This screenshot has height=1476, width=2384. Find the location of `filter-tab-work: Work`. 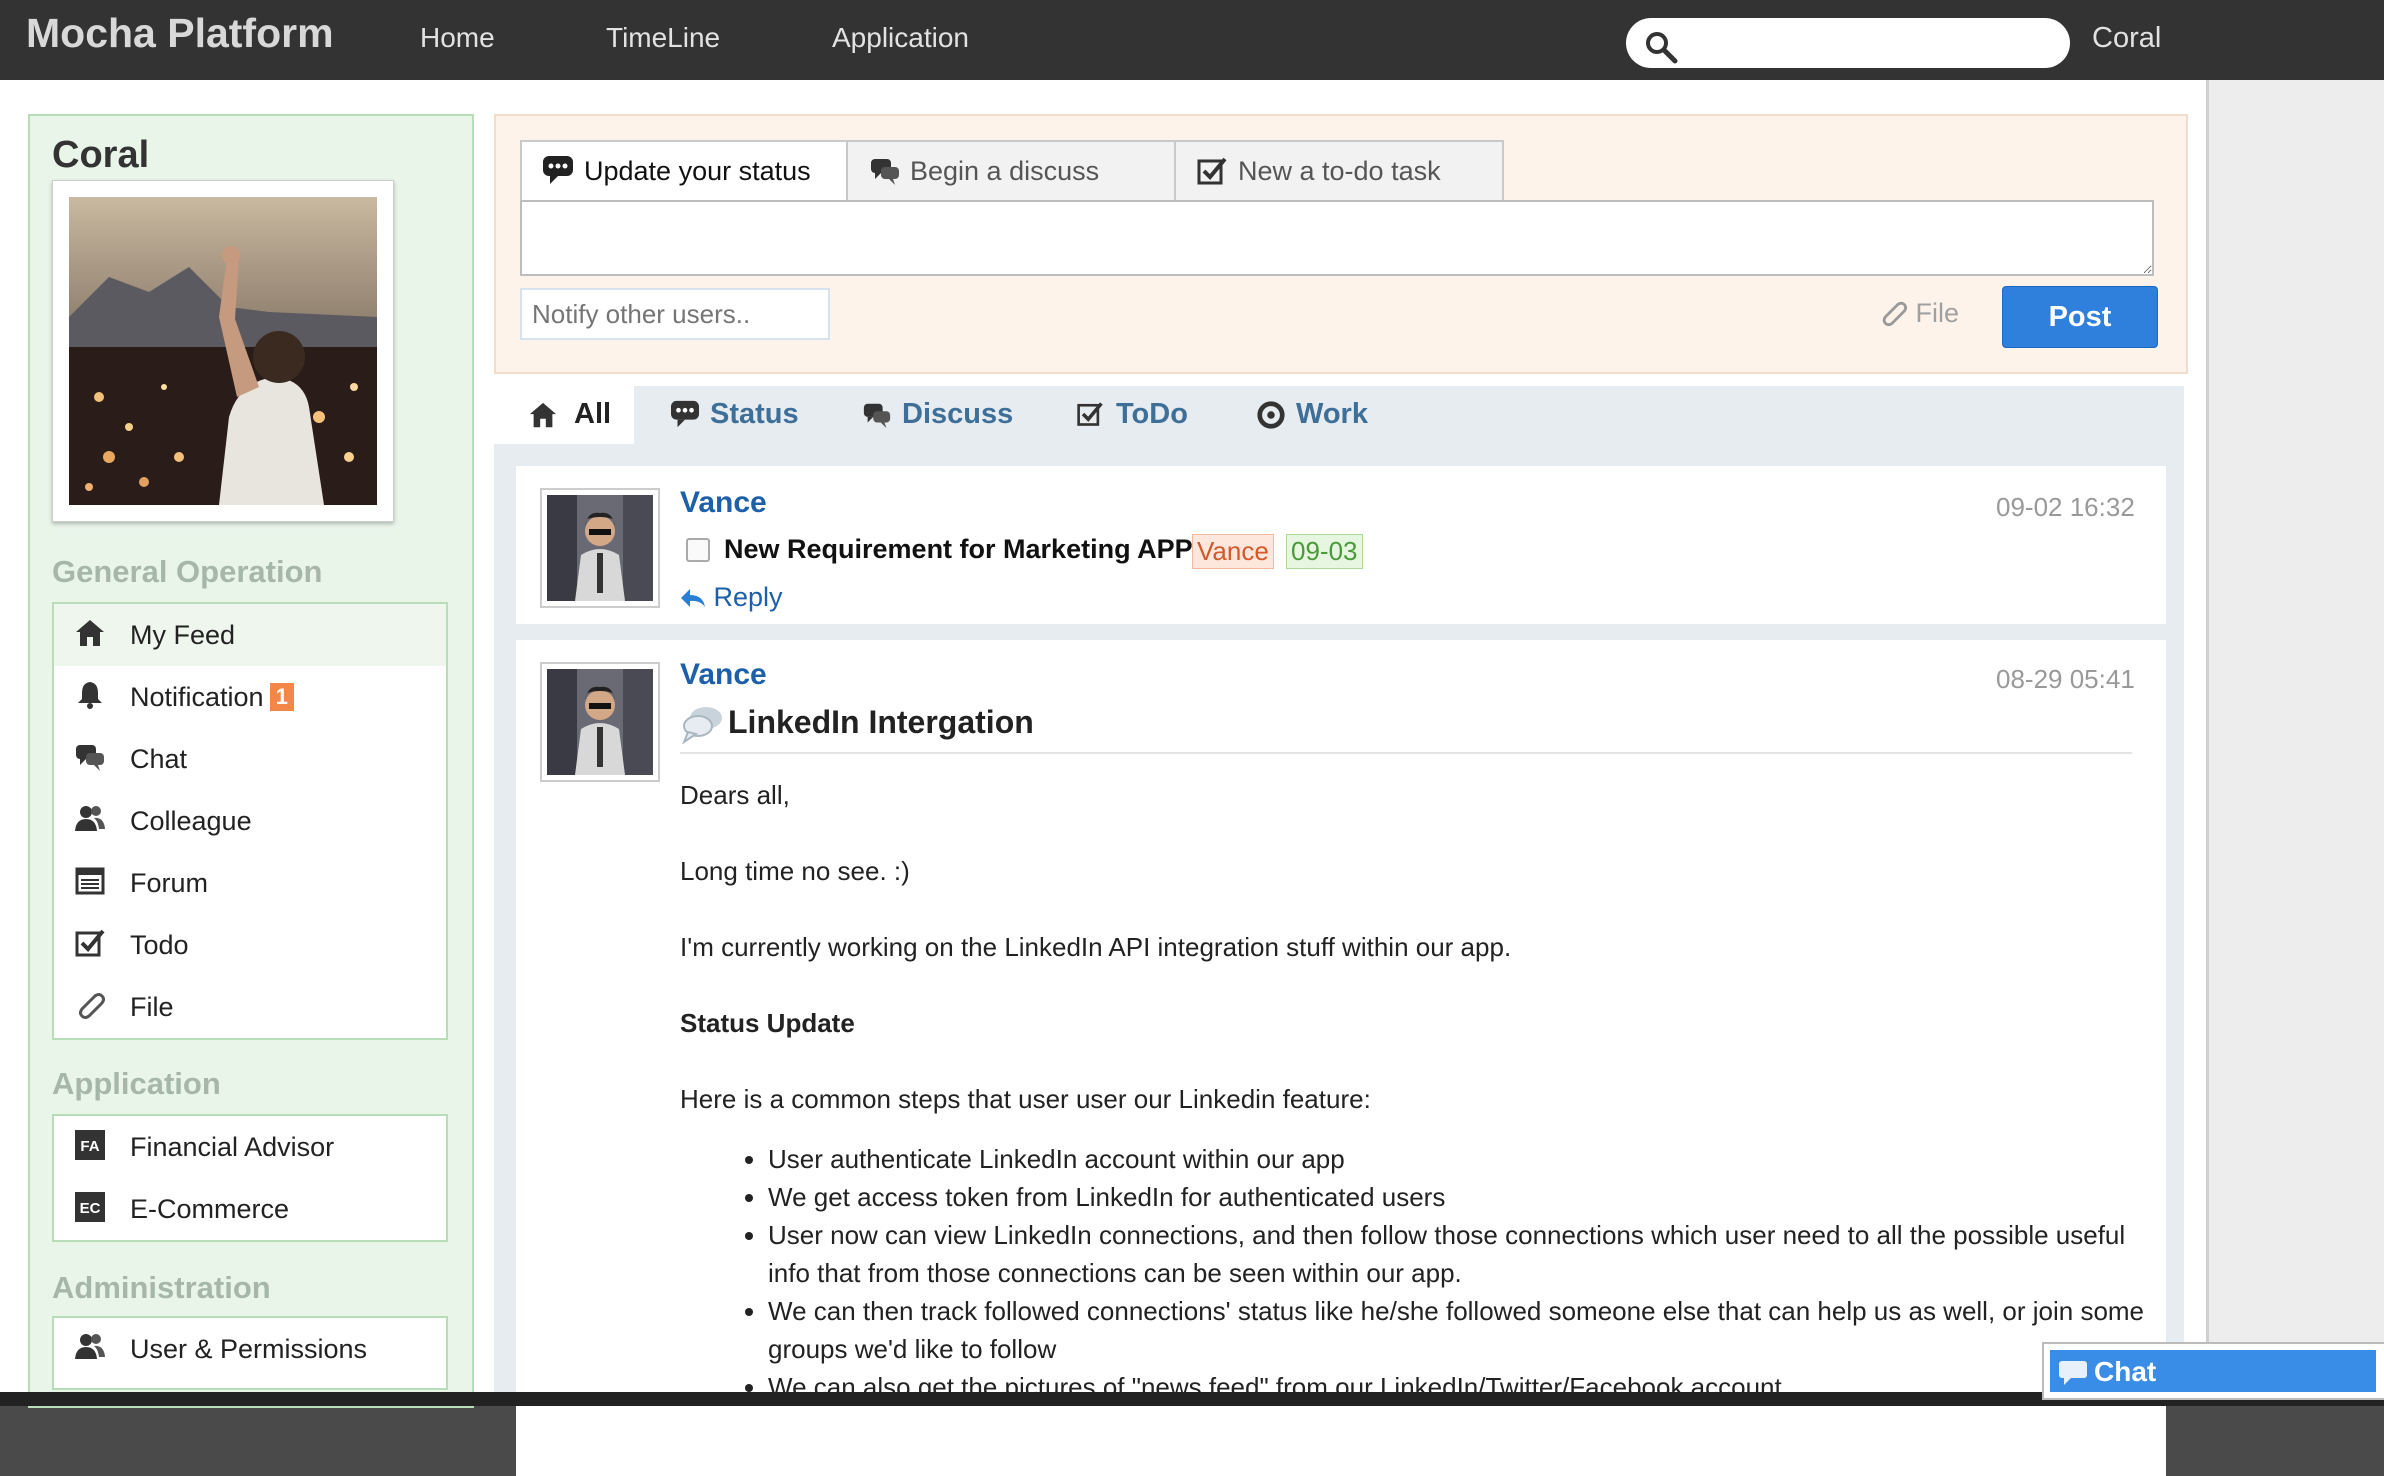

filter-tab-work: Work is located at coordinates (1331, 415).